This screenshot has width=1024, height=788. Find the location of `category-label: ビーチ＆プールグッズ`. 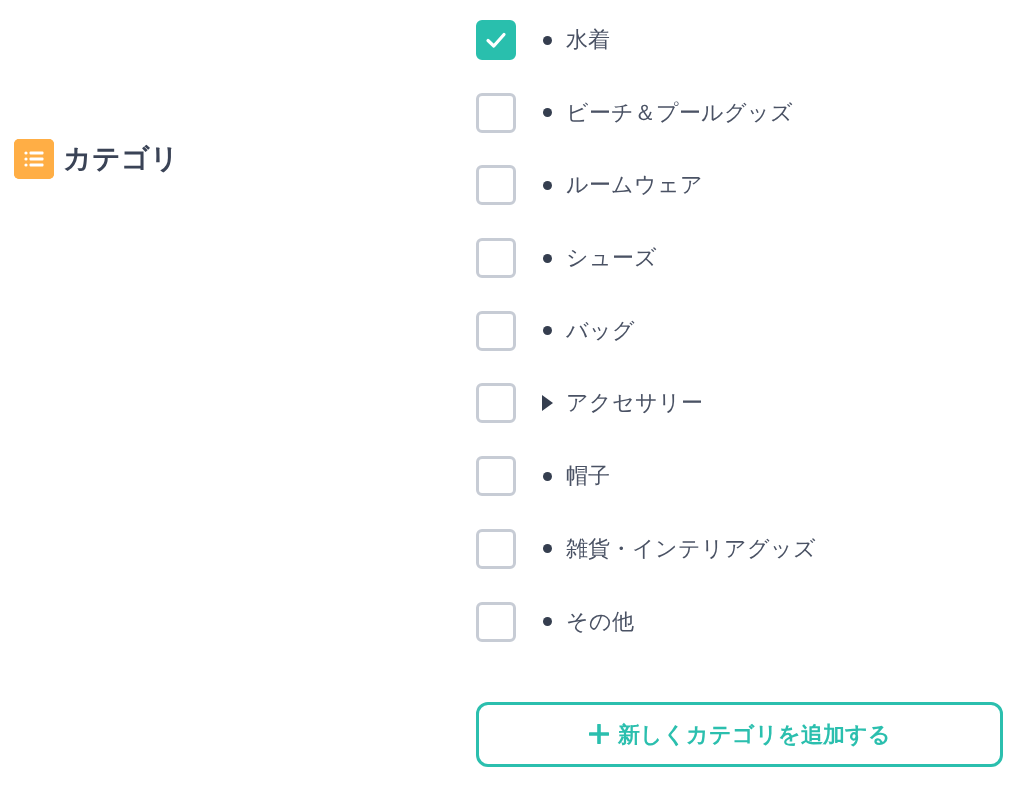

category-label: ビーチ＆プールグッズ is located at coordinates (679, 112).